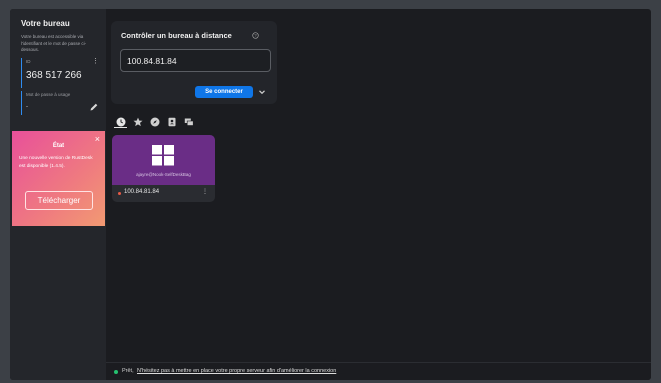 The image size is (661, 383). I want to click on id-value: 368 517 266, so click(54, 75).